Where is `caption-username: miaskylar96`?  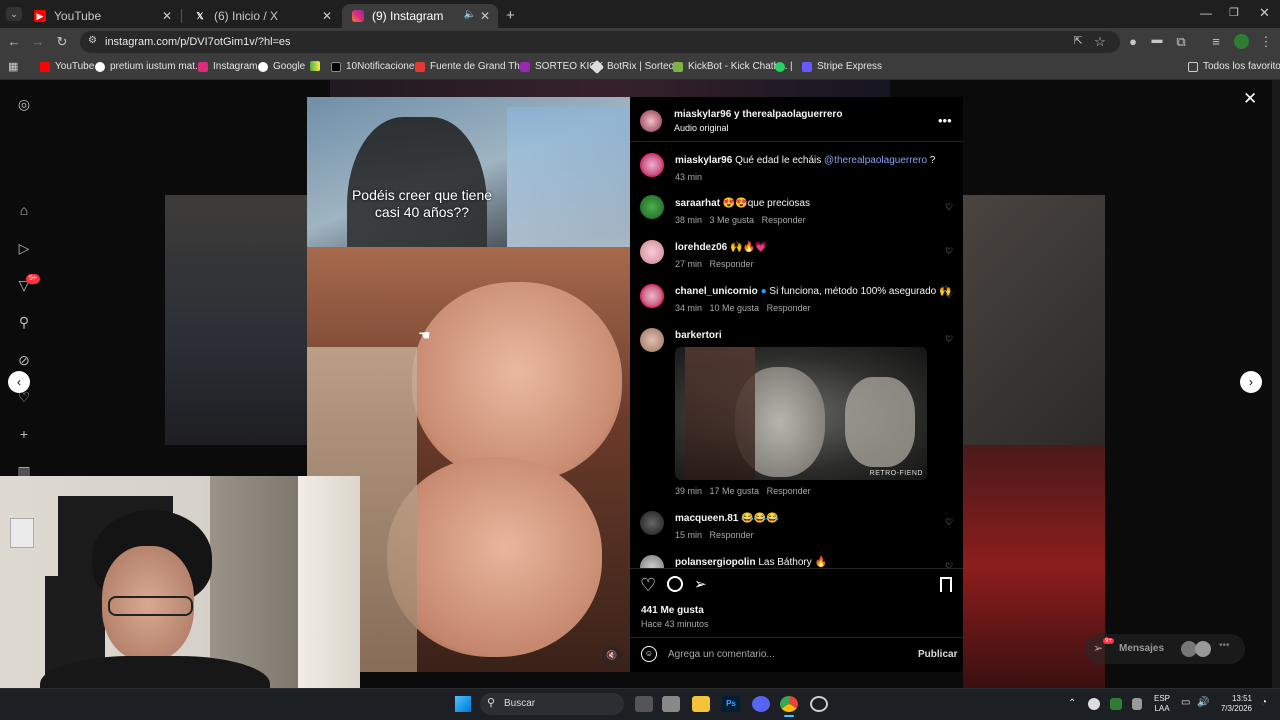 caption-username: miaskylar96 is located at coordinates (703, 160).